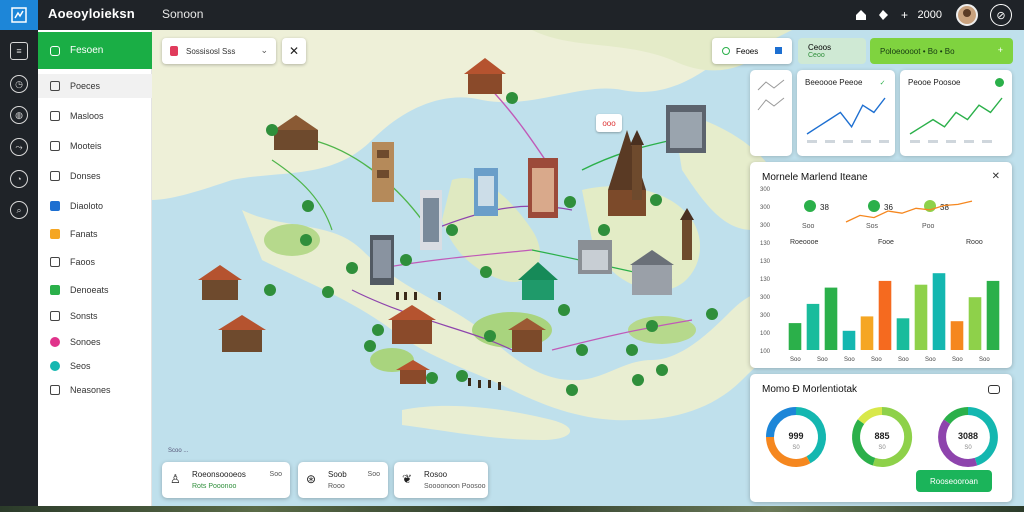  Describe the element at coordinates (95, 234) in the screenshot. I see `sidebar-item: Fanats` at that location.